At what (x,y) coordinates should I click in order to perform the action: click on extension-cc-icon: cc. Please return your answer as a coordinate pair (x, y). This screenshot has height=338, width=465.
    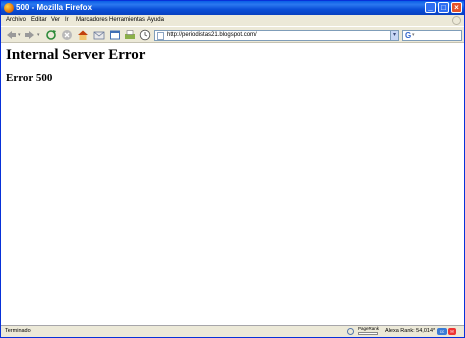
    Looking at the image, I should click on (442, 331).